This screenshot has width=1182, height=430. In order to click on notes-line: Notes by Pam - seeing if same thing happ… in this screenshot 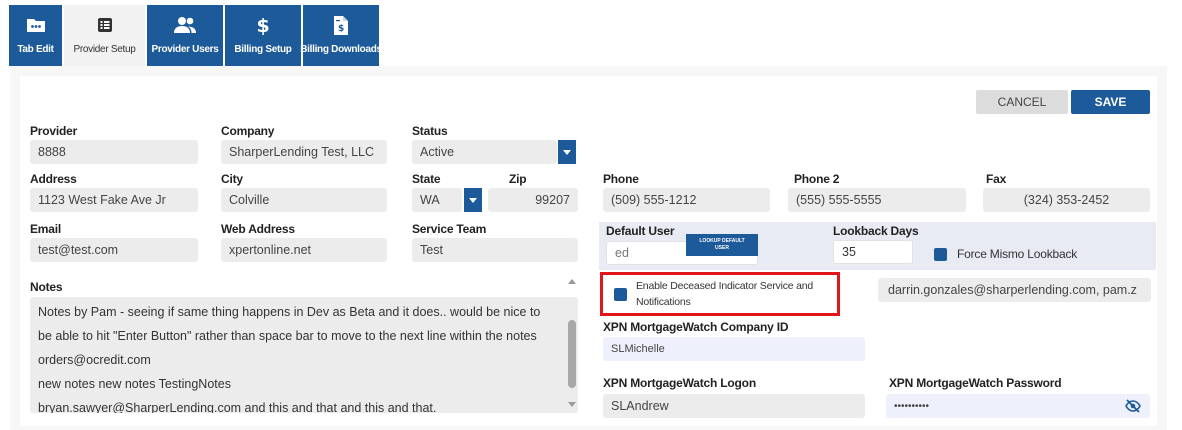, I will do `click(289, 312)`.